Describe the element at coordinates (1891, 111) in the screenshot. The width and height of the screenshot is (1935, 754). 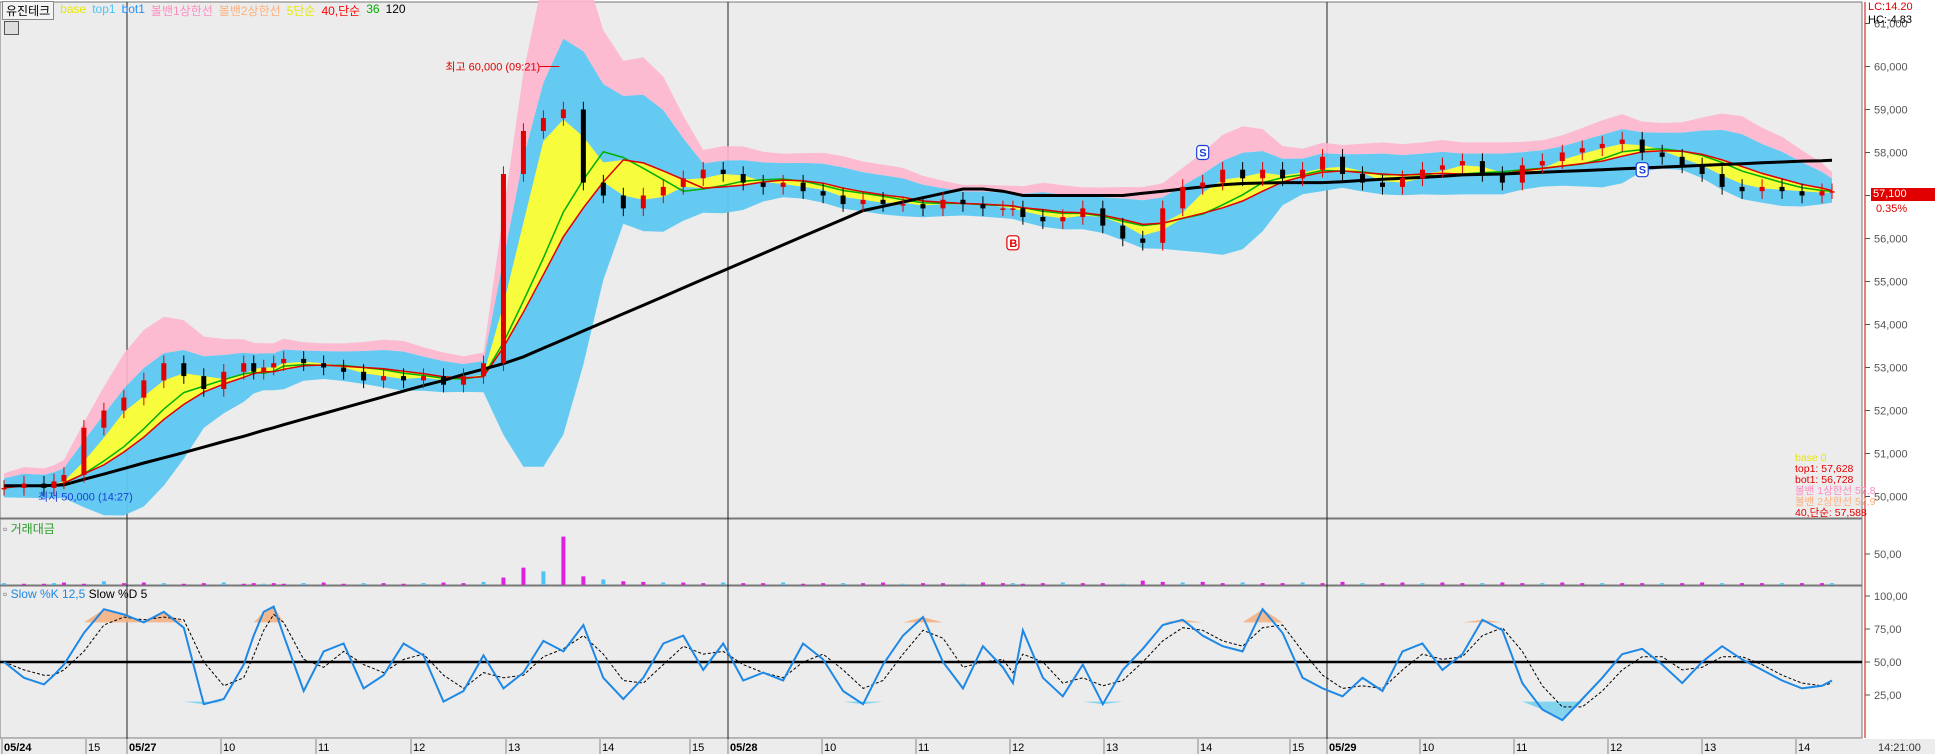
I see `price-tick-label: 59,000` at that location.